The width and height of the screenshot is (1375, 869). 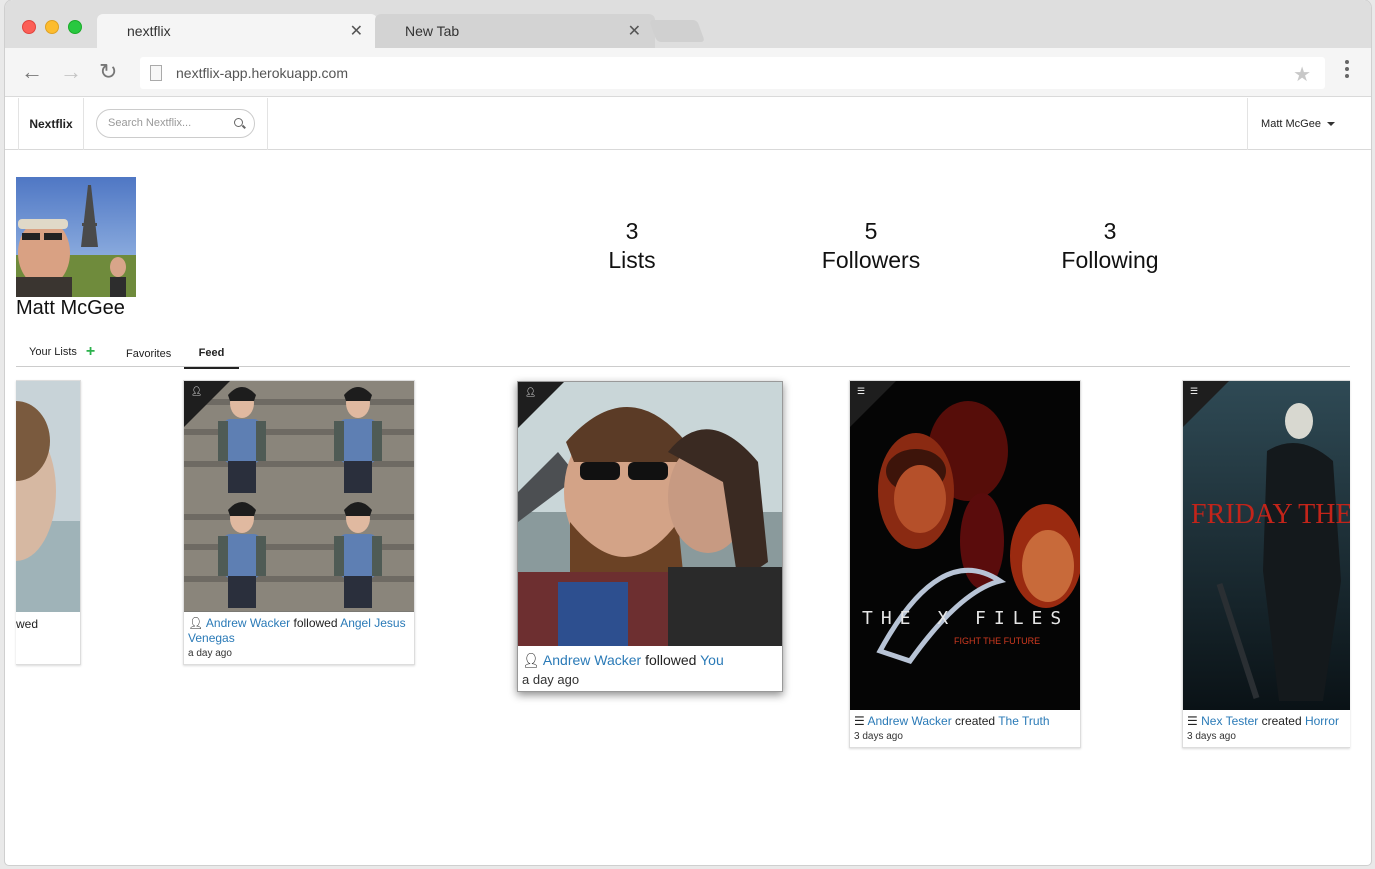 What do you see at coordinates (46, 624) in the screenshot?
I see `feed-caption: wed` at bounding box center [46, 624].